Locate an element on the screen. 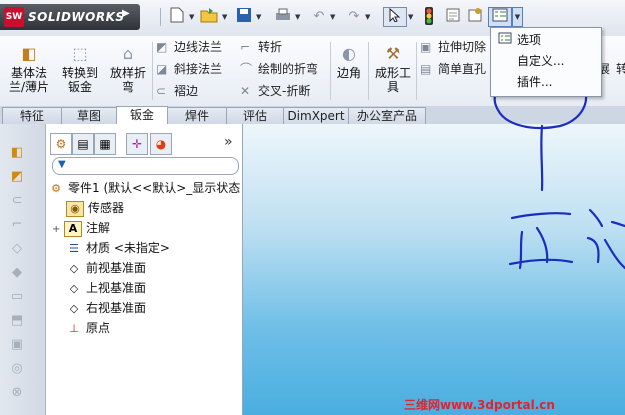  site-watermark: 三维网www.3dportal.cn is located at coordinates (479, 405).